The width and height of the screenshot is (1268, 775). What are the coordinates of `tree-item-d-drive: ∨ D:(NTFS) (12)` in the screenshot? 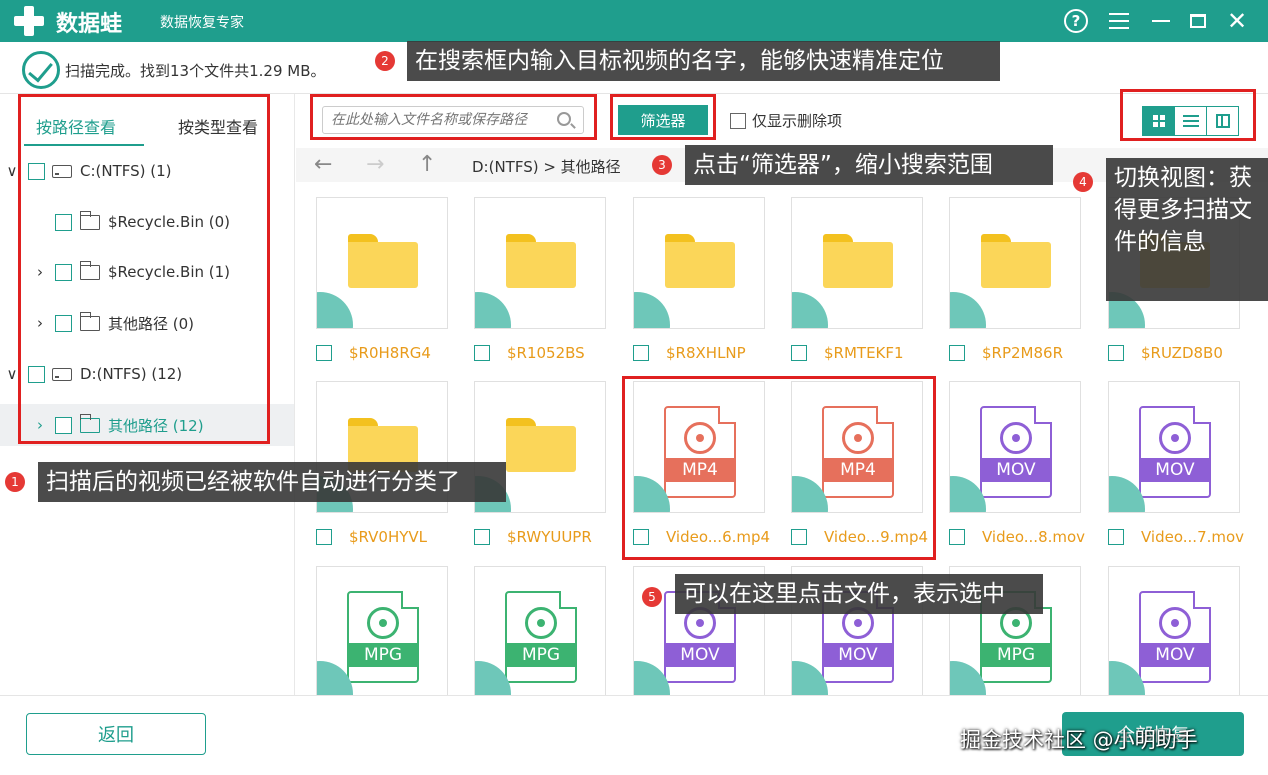 It's located at (147, 374).